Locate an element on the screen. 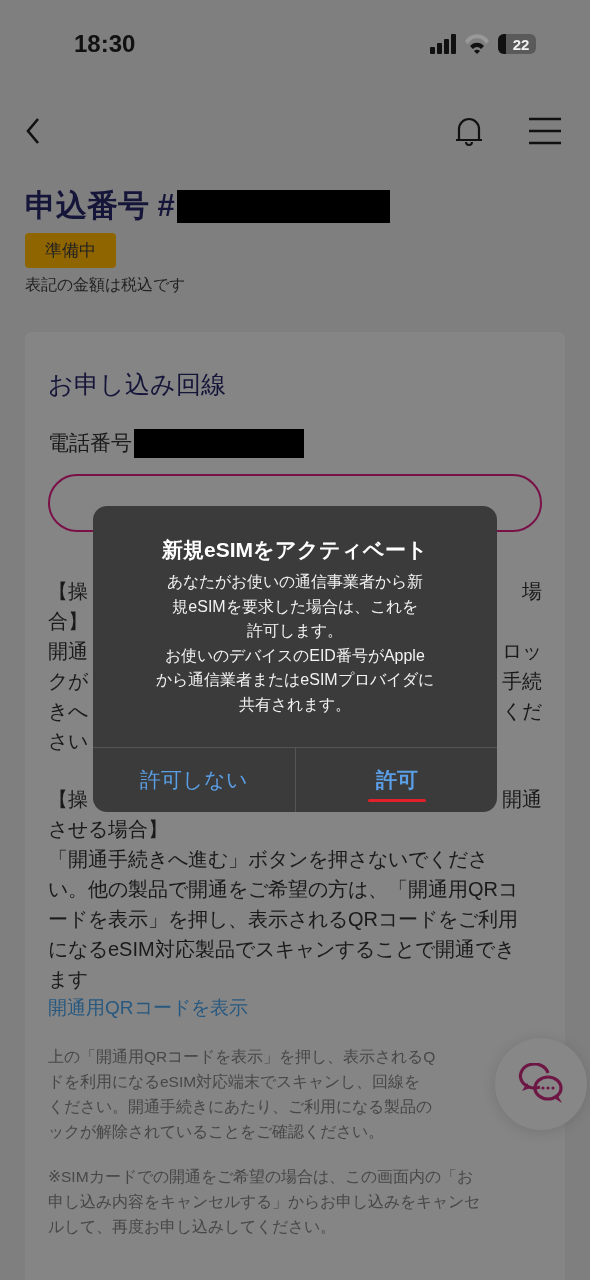 The image size is (590, 1280). instruction-text: 合】 is located at coordinates (68, 621).